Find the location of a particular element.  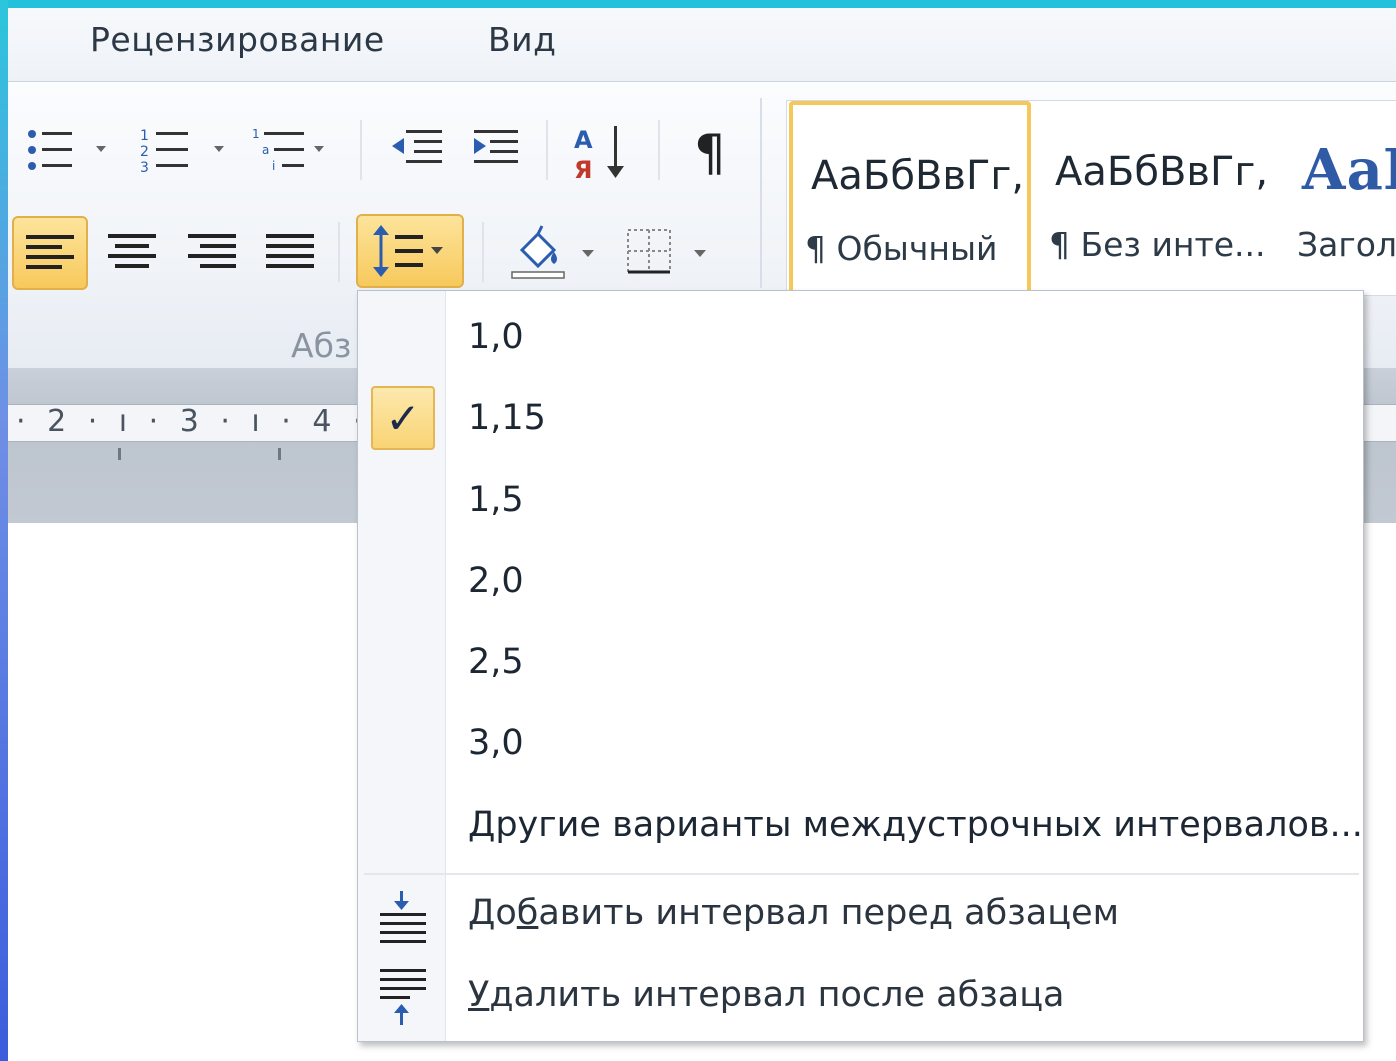

borders-button is located at coordinates (670, 251).